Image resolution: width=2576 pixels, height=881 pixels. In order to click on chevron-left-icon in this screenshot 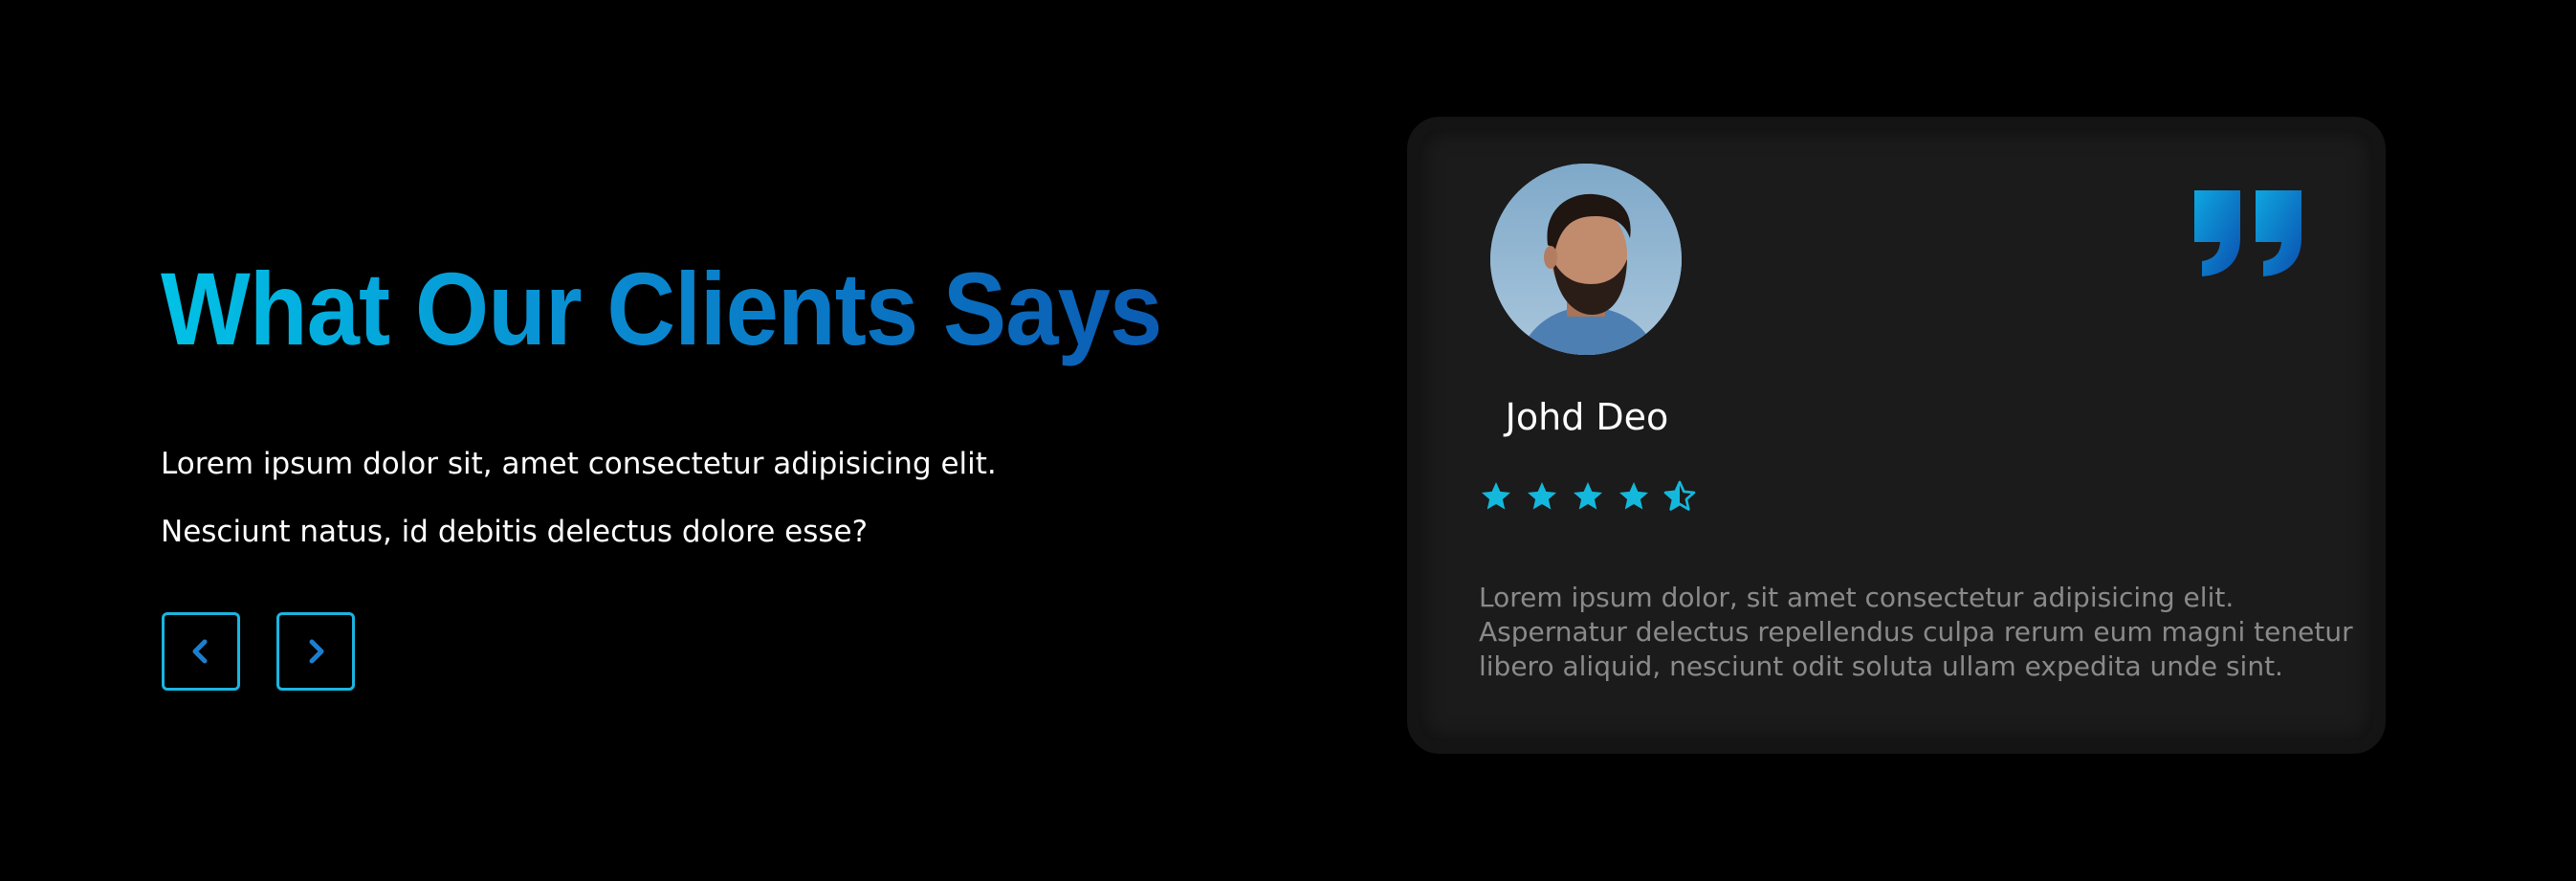, I will do `click(201, 651)`.